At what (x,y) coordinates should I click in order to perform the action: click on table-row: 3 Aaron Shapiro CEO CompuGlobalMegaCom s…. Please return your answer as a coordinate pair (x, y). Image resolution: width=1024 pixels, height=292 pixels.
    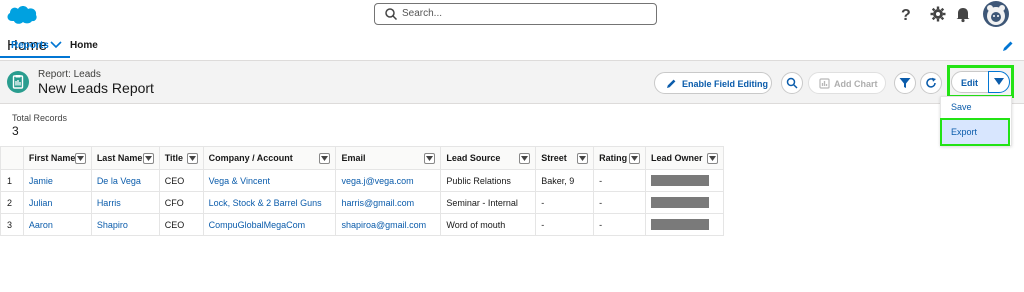
    Looking at the image, I should click on (362, 224).